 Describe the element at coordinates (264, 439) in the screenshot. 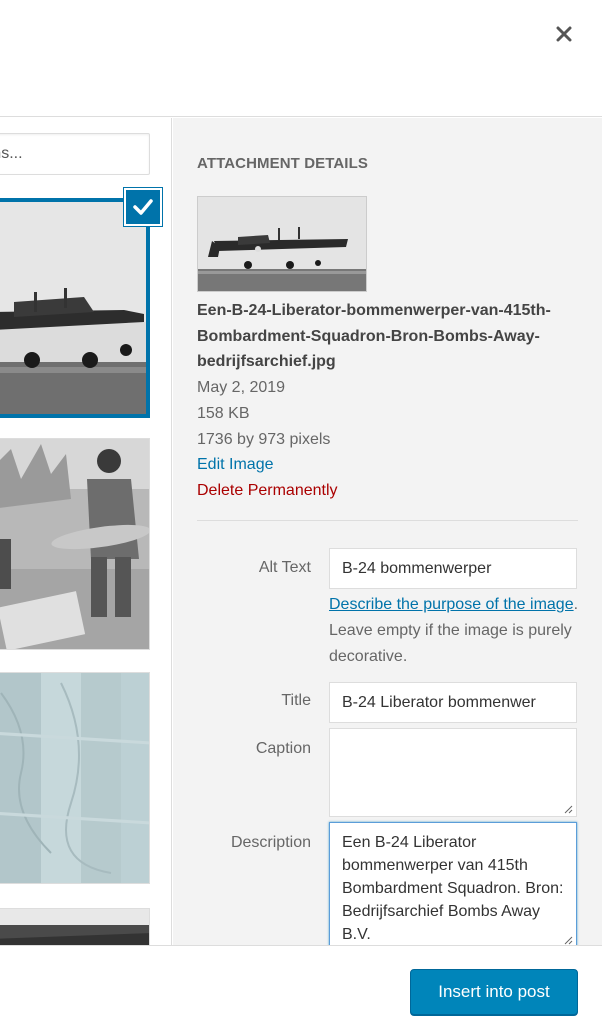

I see `image-dimensions: 1736 by 973 pixels` at that location.